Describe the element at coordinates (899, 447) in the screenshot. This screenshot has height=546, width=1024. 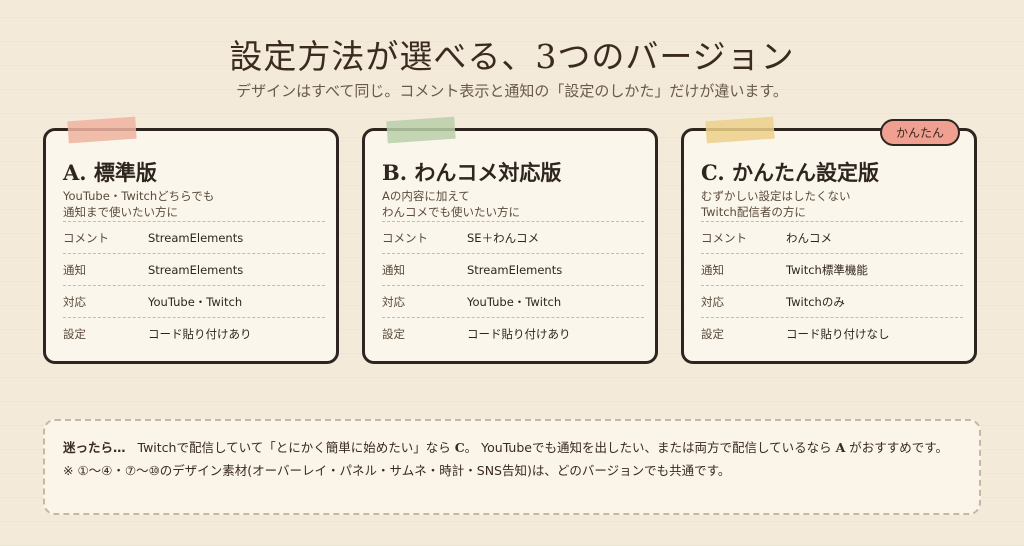
I see `note-text: がおすすめです。` at that location.